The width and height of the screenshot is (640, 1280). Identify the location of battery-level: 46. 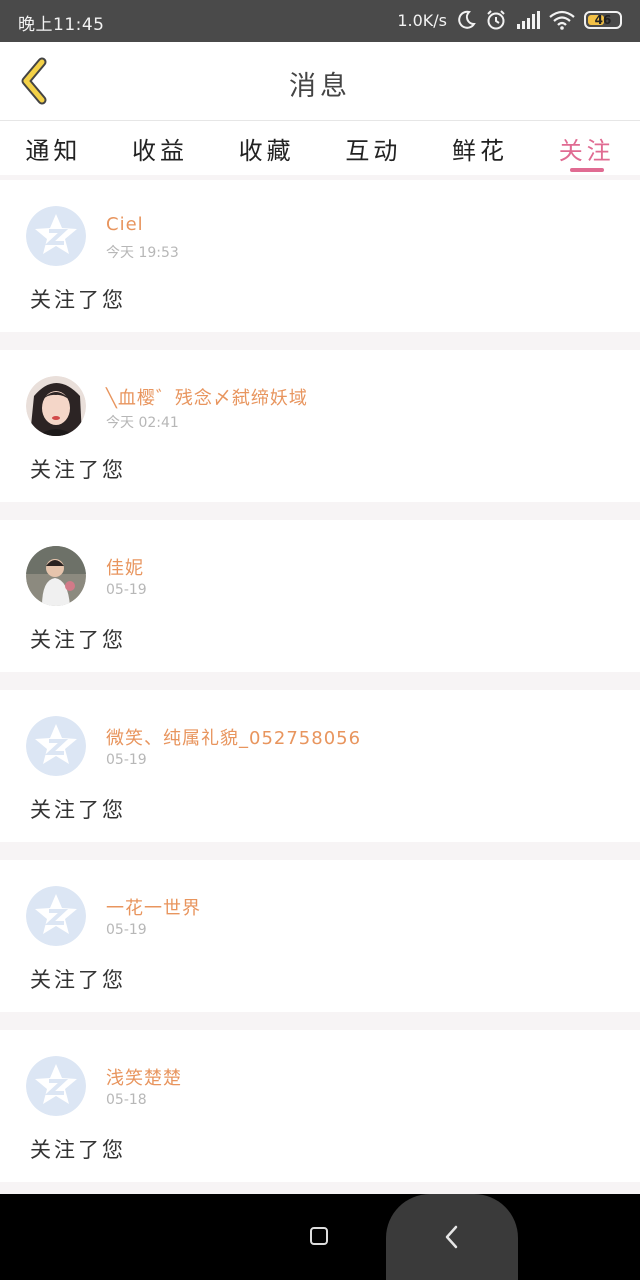
(603, 20).